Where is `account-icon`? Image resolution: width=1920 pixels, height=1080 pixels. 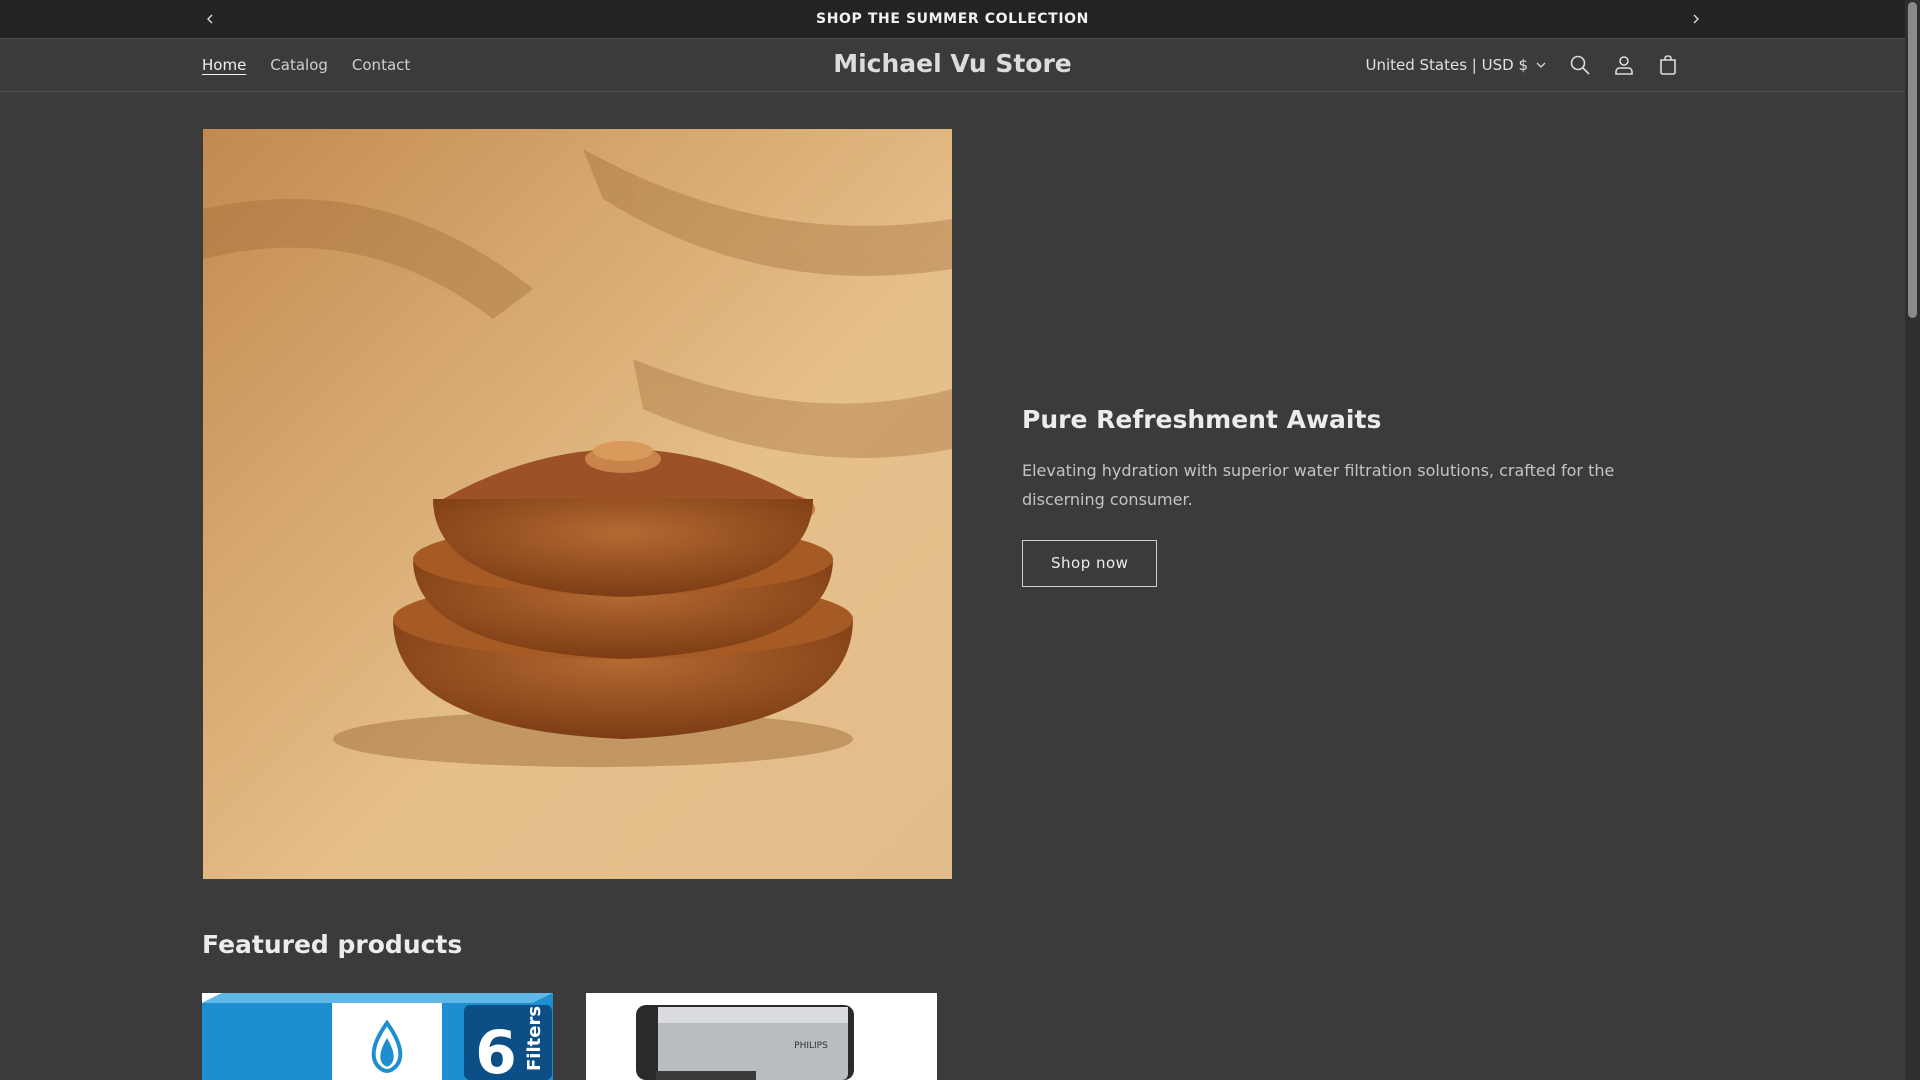
account-icon is located at coordinates (1624, 65).